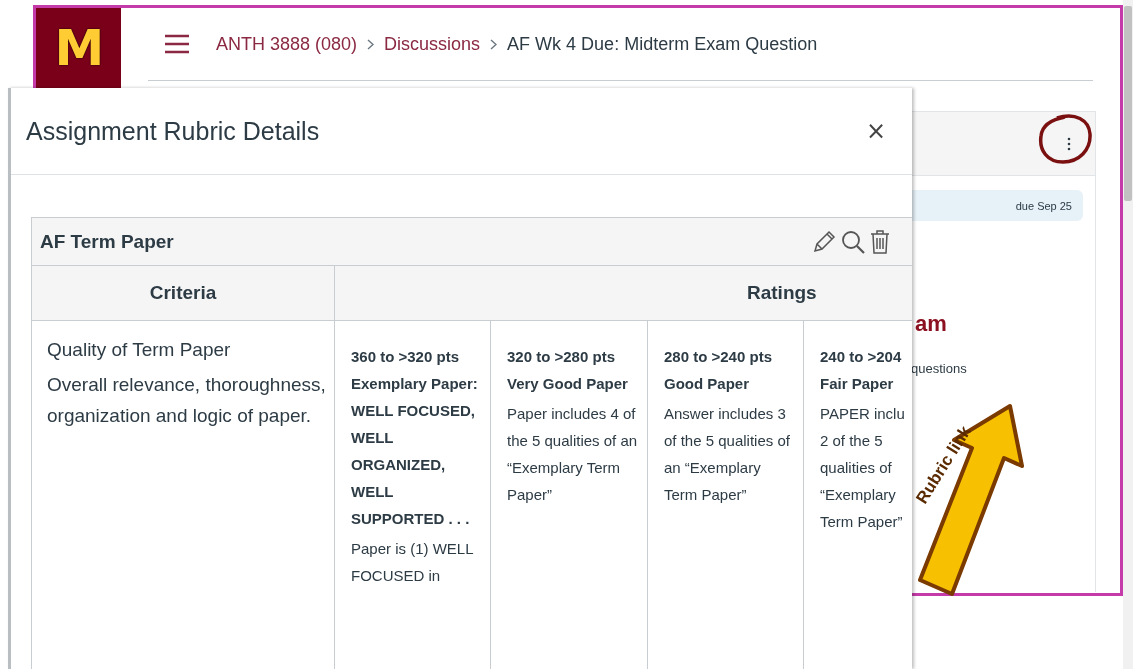 This screenshot has width=1133, height=669. I want to click on breadcrumb-link: Discussions, so click(432, 44).